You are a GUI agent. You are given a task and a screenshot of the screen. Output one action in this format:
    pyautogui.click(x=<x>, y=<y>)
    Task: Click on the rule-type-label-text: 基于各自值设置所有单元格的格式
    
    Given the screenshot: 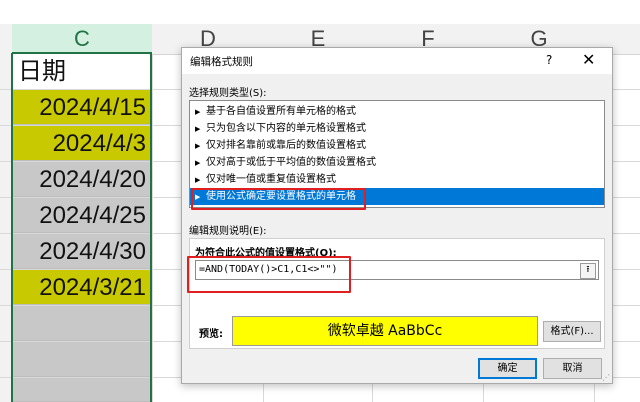 What is the action you would take?
    pyautogui.click(x=281, y=111)
    